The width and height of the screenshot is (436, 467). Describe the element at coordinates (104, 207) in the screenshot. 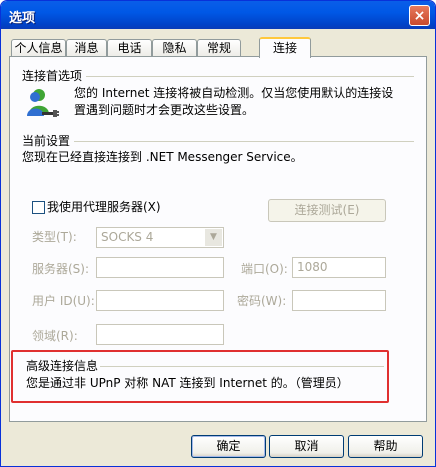

I see `use-proxy-label: 我使用代理服务器(X)` at that location.